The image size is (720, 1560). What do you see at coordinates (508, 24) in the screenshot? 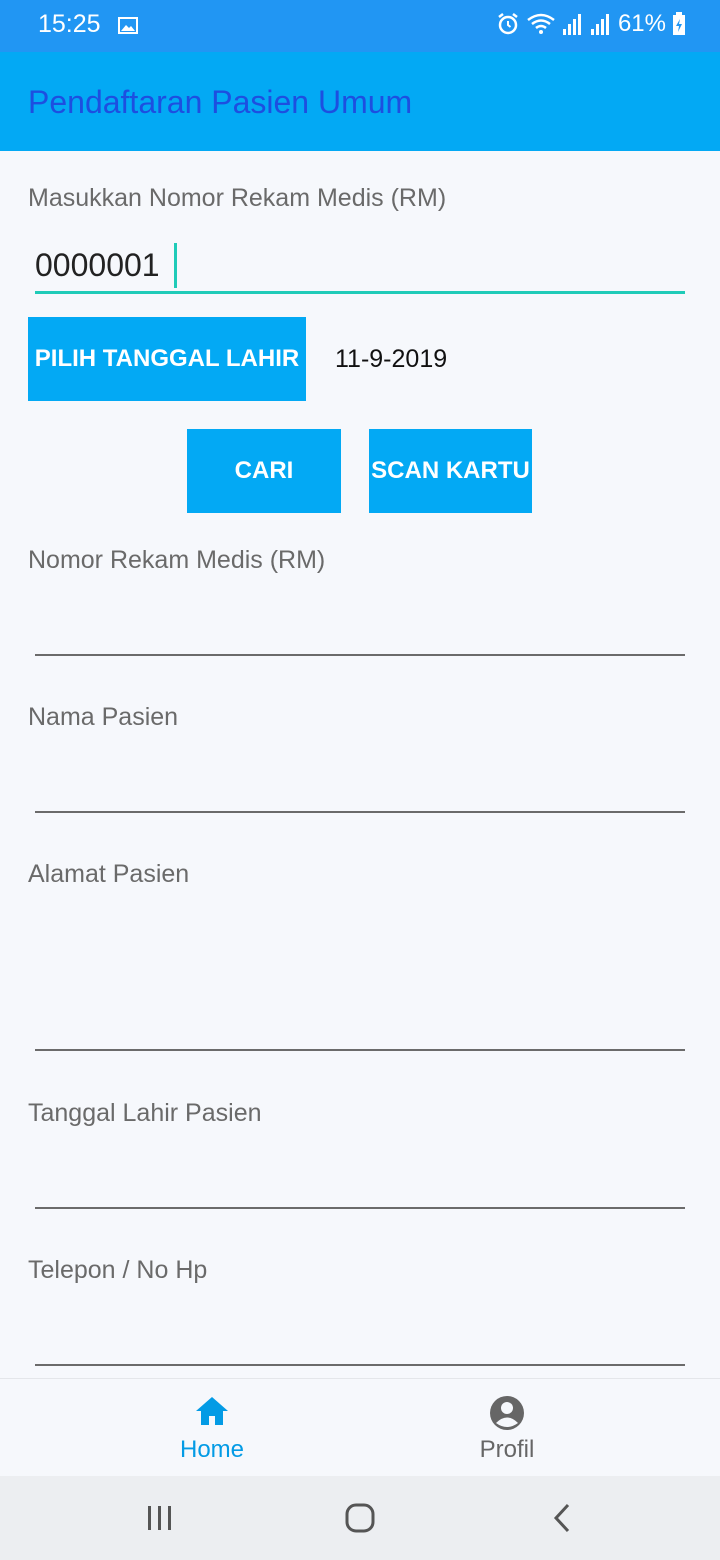
I see `alarm-icon` at bounding box center [508, 24].